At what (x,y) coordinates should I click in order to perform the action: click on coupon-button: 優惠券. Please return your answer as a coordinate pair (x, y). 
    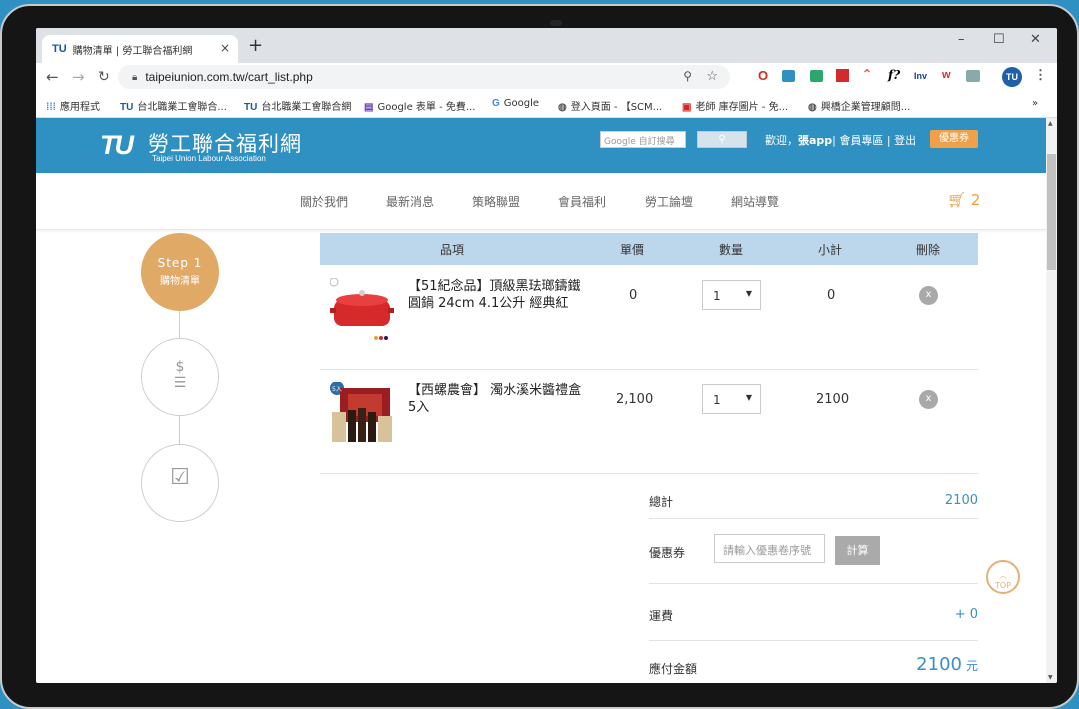
    Looking at the image, I should click on (954, 139).